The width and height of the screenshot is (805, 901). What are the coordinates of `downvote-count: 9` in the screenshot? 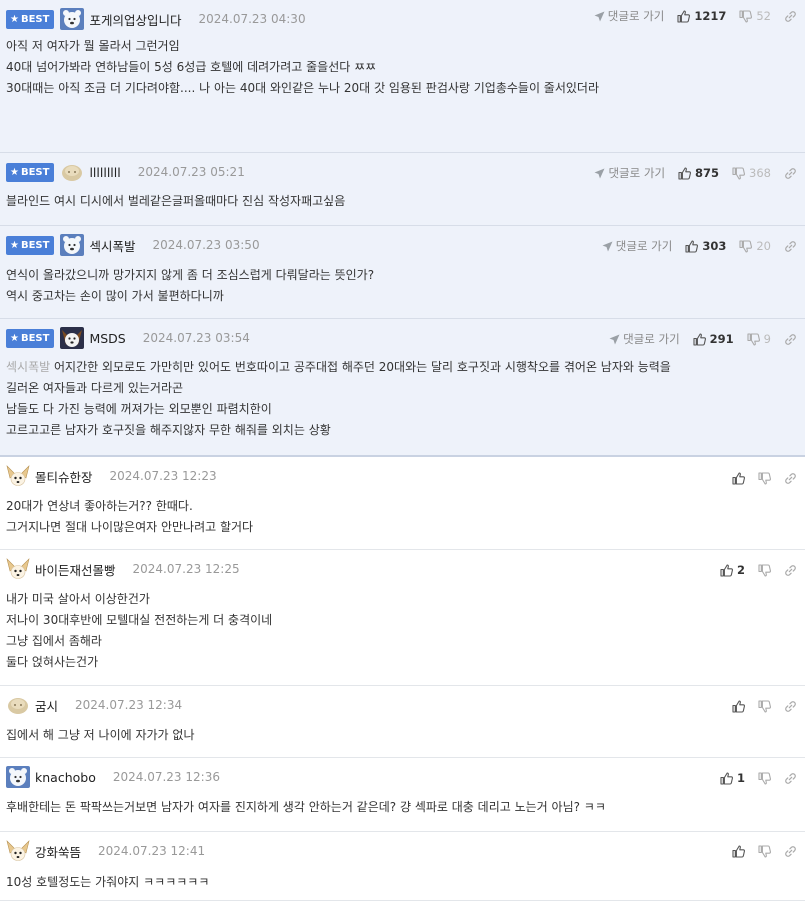 It's located at (767, 339).